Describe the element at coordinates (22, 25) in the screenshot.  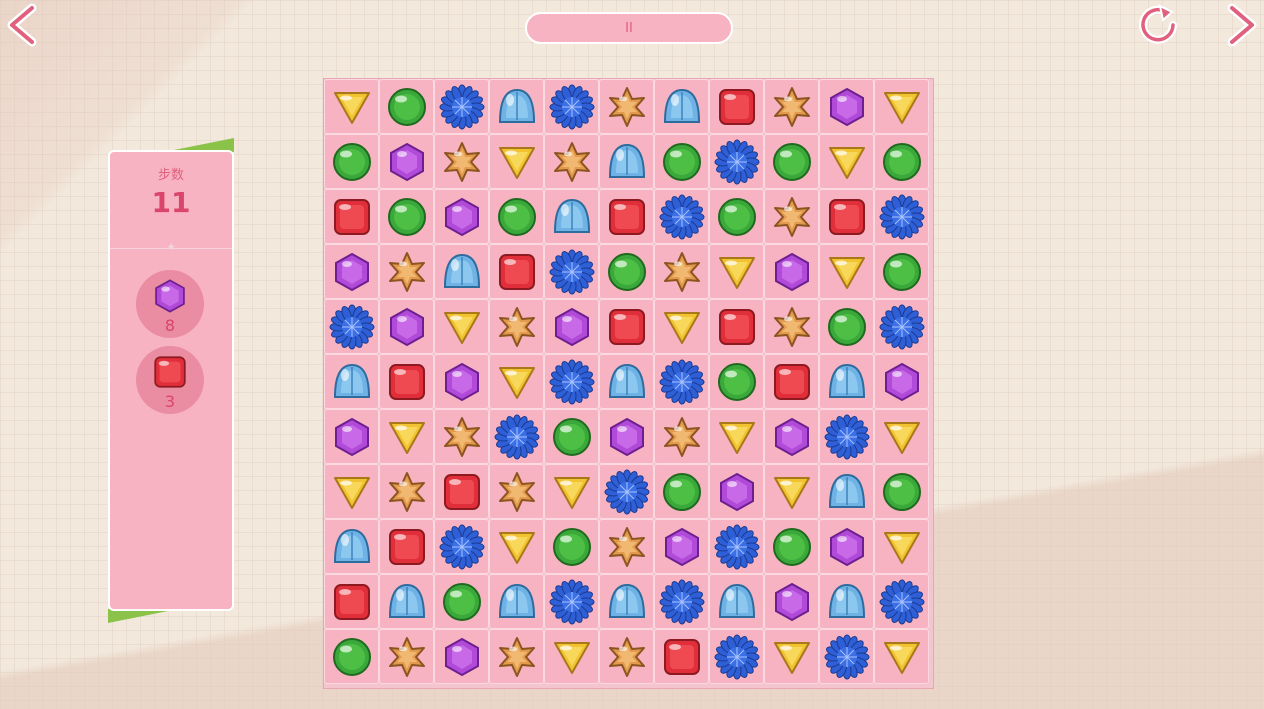
I see `back-arrow-icon` at that location.